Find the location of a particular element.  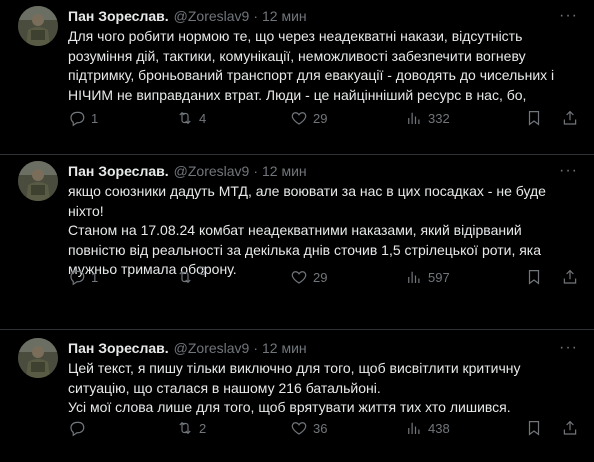

views-button: 597 is located at coordinates (427, 277).